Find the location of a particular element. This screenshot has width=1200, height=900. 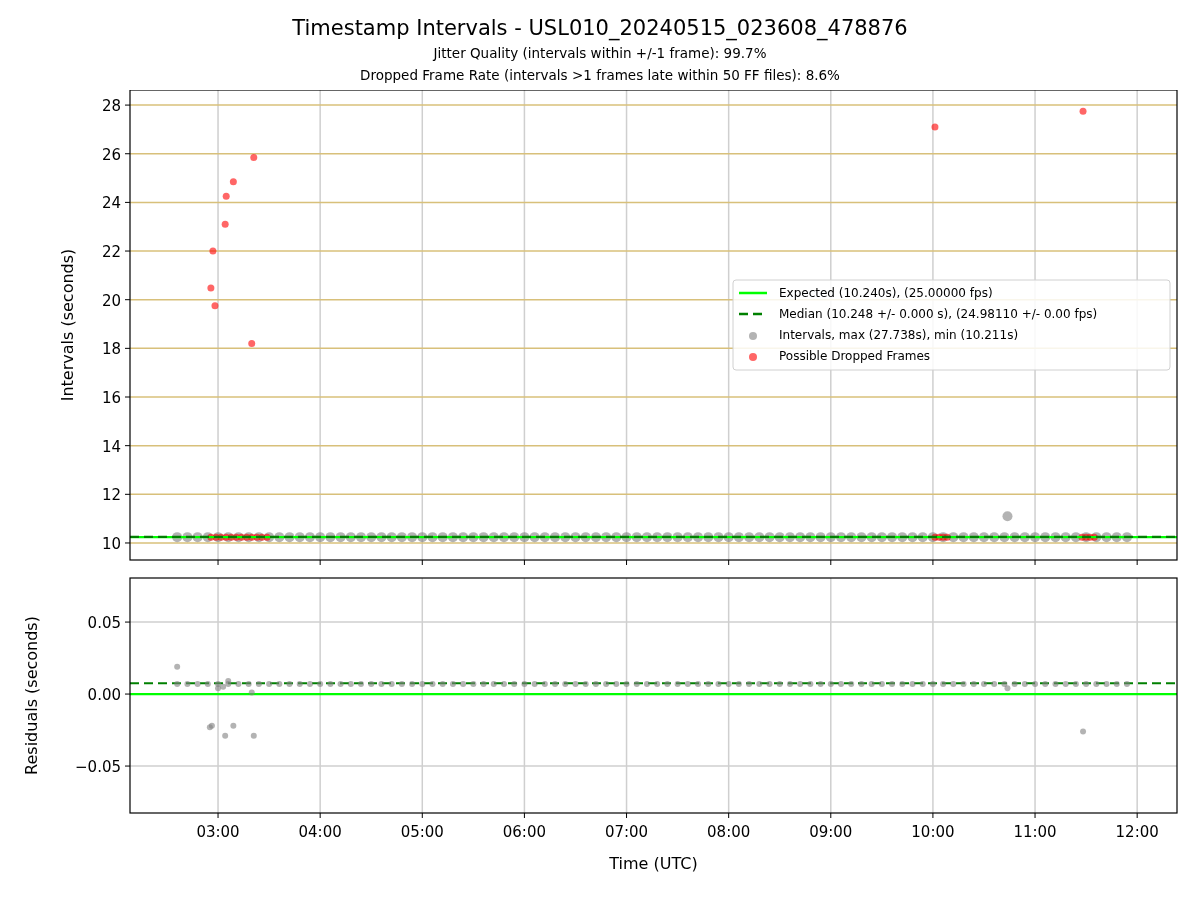

chart-title: Timestamp Intervals - USL010_20240515_023608_478876 is located at coordinates (600, 28).